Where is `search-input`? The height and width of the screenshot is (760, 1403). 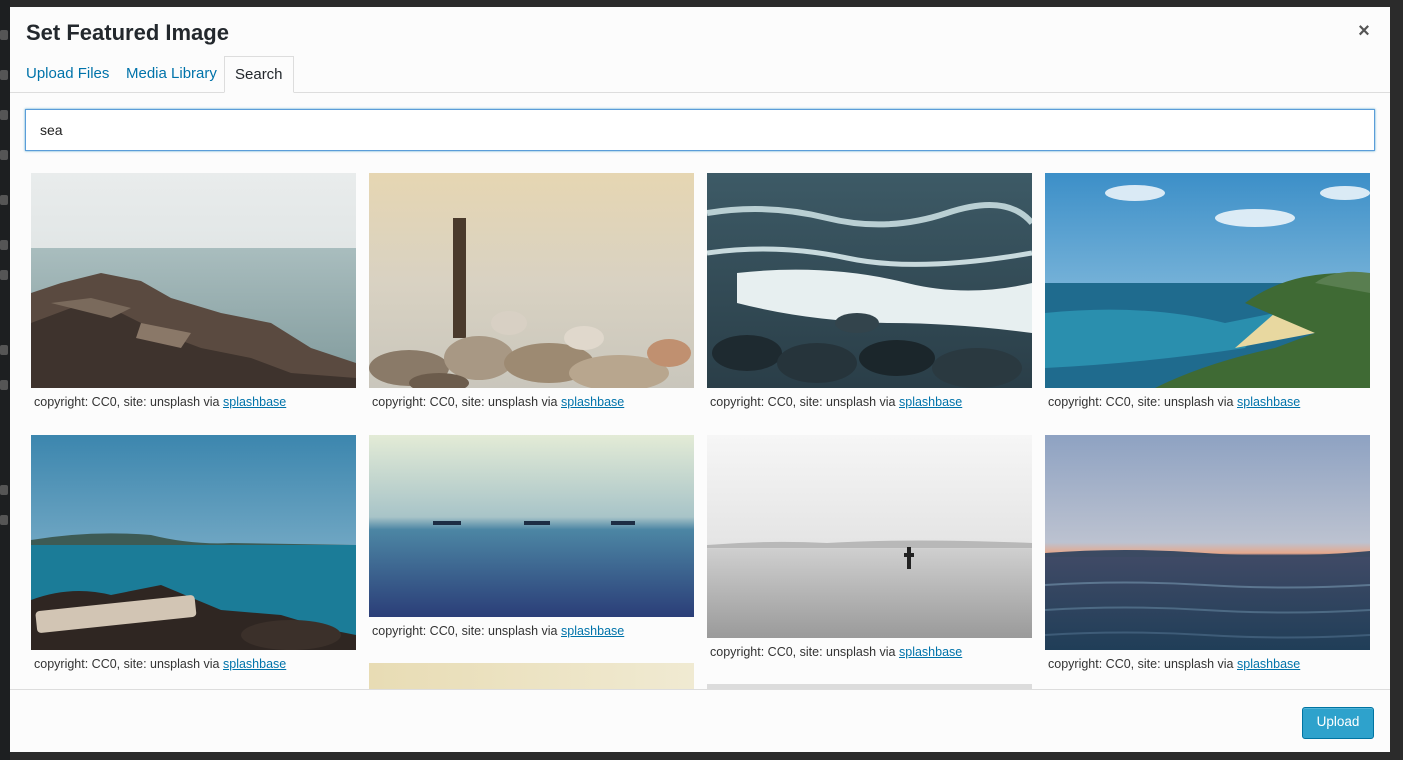
search-input is located at coordinates (700, 130).